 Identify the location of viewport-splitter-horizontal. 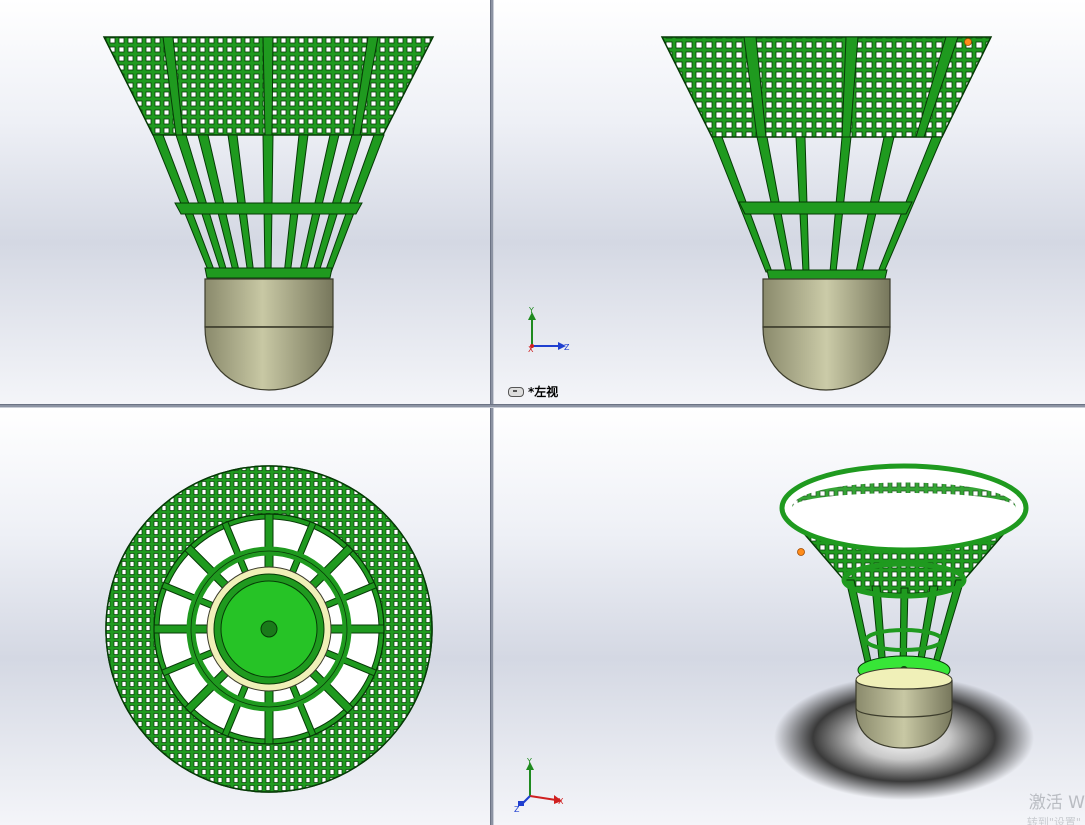
(542, 406).